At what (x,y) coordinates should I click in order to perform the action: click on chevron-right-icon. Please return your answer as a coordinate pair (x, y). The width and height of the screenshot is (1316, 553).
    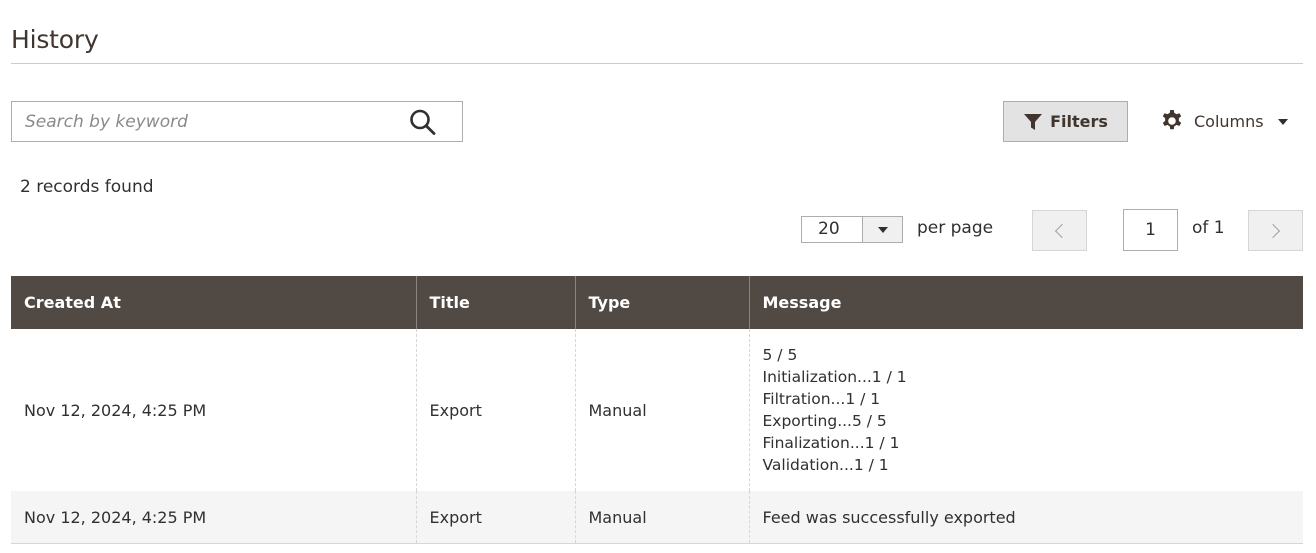
    Looking at the image, I should click on (1273, 230).